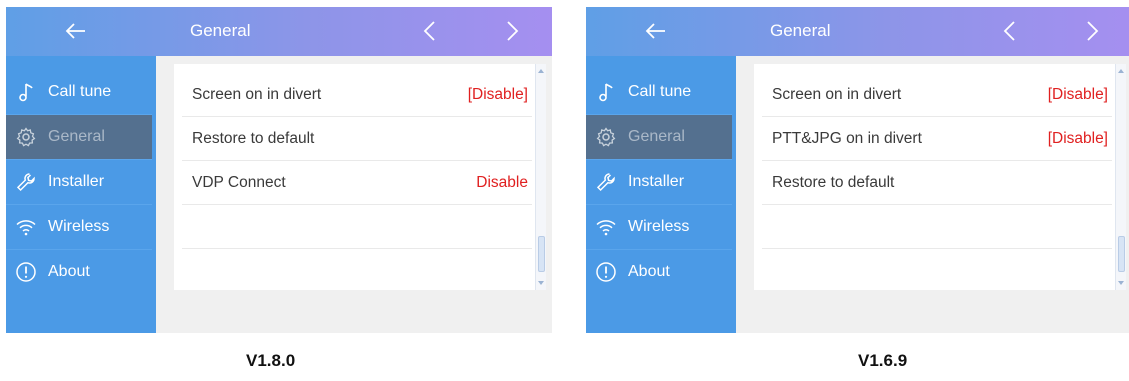 This screenshot has height=381, width=1129. What do you see at coordinates (502, 182) in the screenshot?
I see `setting-value: Disable` at bounding box center [502, 182].